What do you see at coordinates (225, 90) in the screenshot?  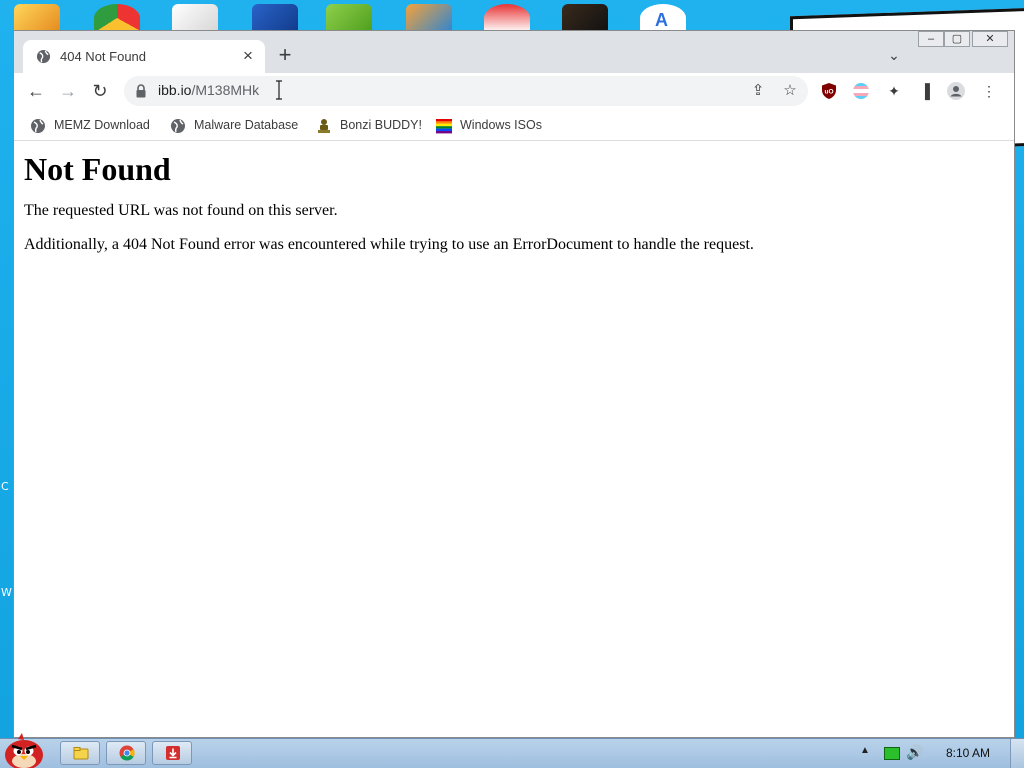 I see `url-path: /M138MHk` at bounding box center [225, 90].